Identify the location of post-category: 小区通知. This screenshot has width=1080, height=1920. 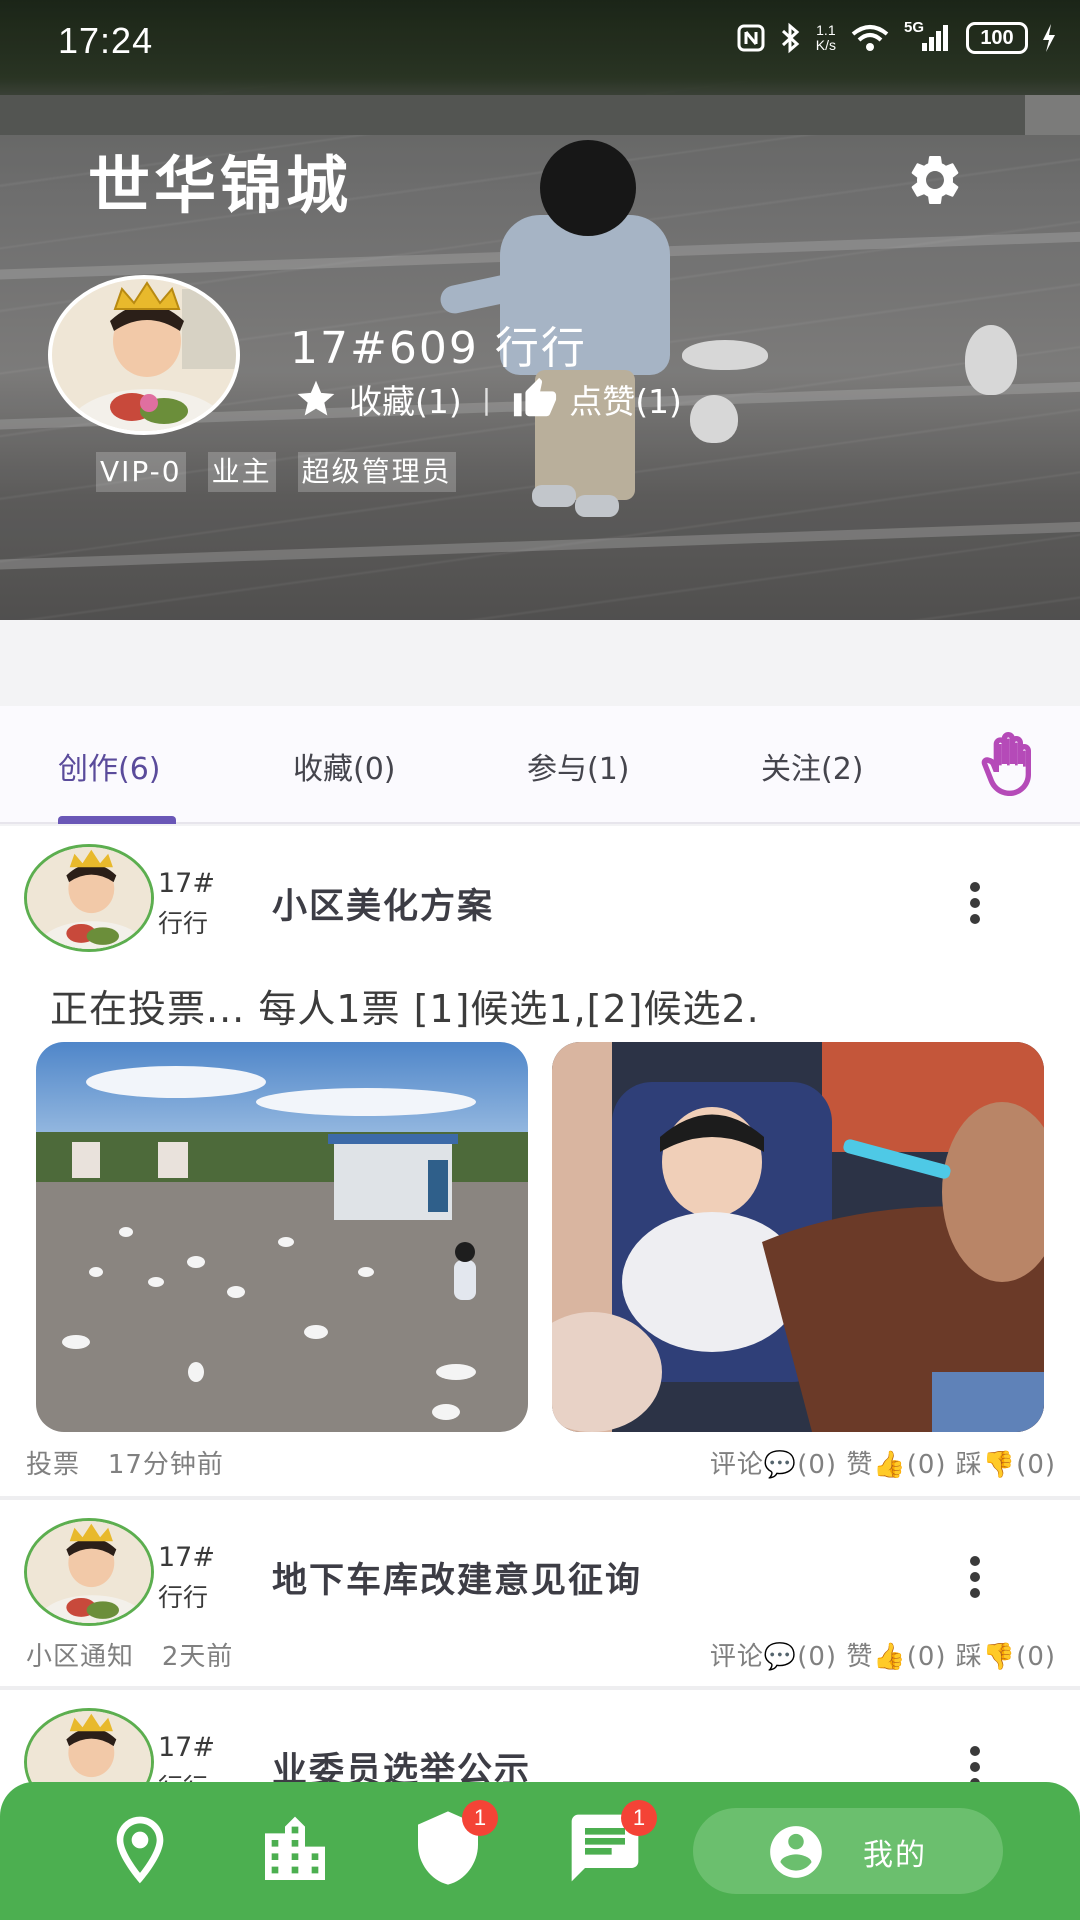
(80, 1657).